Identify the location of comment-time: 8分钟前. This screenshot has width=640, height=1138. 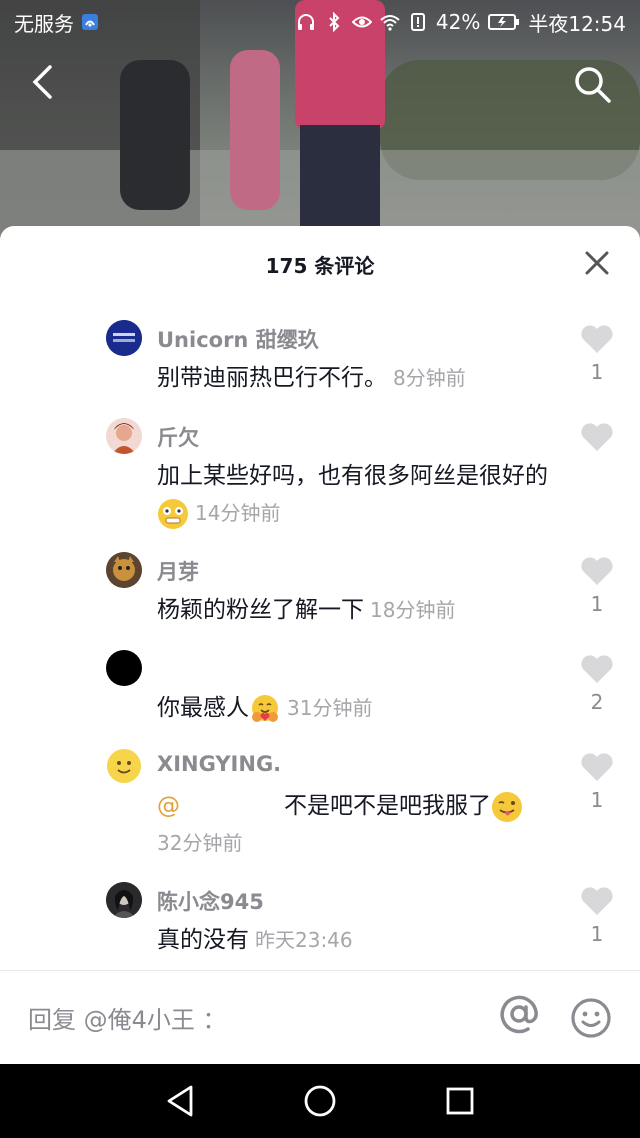
(429, 378).